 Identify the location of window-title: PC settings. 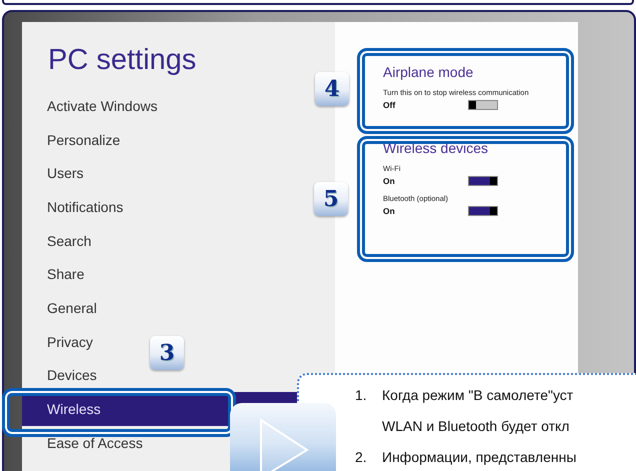
(123, 60).